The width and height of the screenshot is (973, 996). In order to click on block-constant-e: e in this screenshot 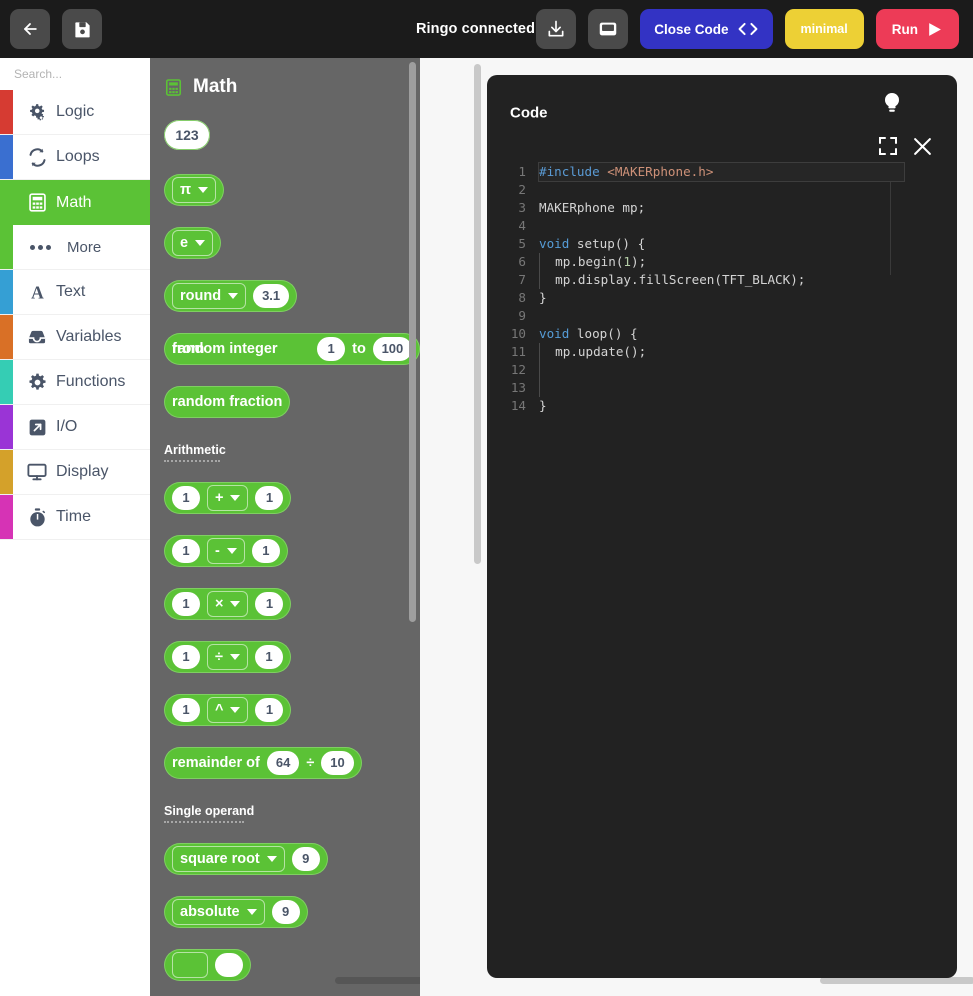, I will do `click(193, 243)`.